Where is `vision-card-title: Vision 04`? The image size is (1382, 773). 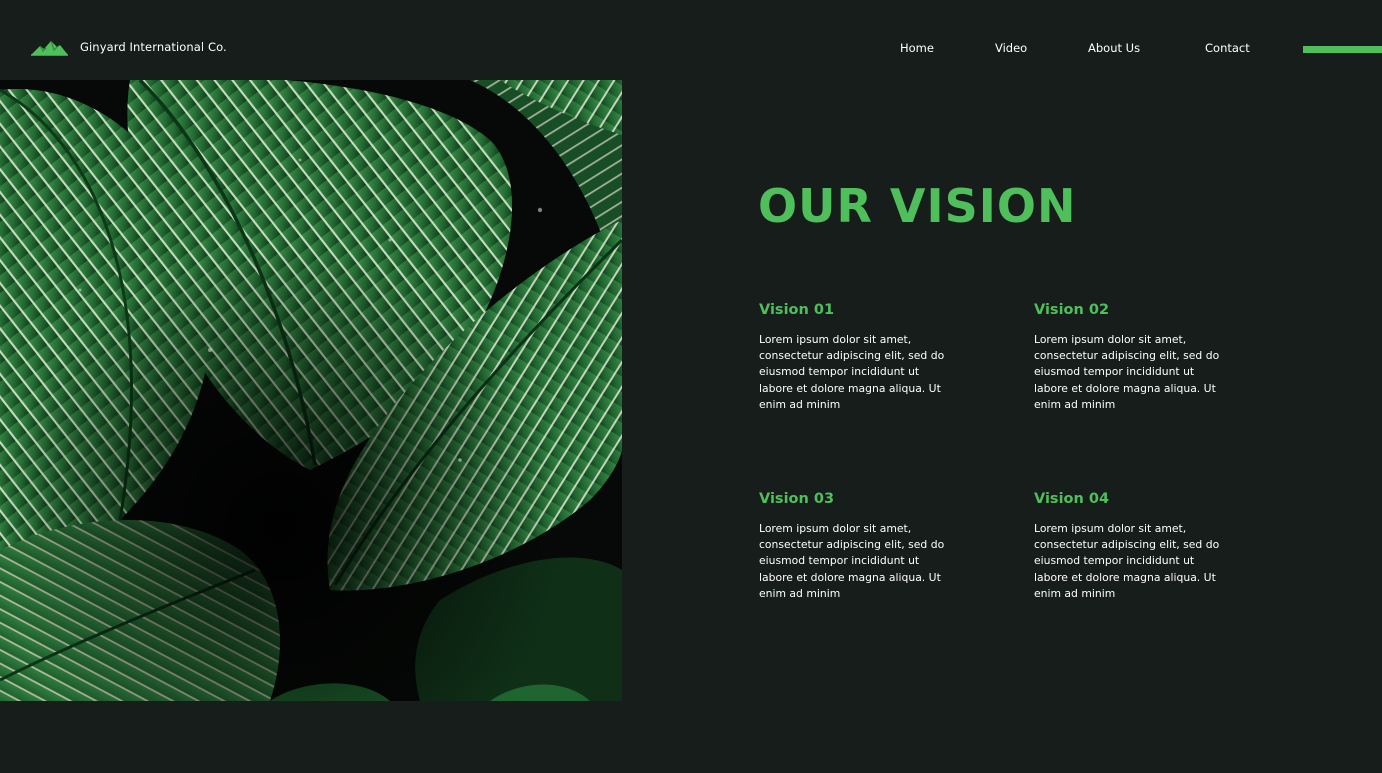
vision-card-title: Vision 04 is located at coordinates (1072, 499).